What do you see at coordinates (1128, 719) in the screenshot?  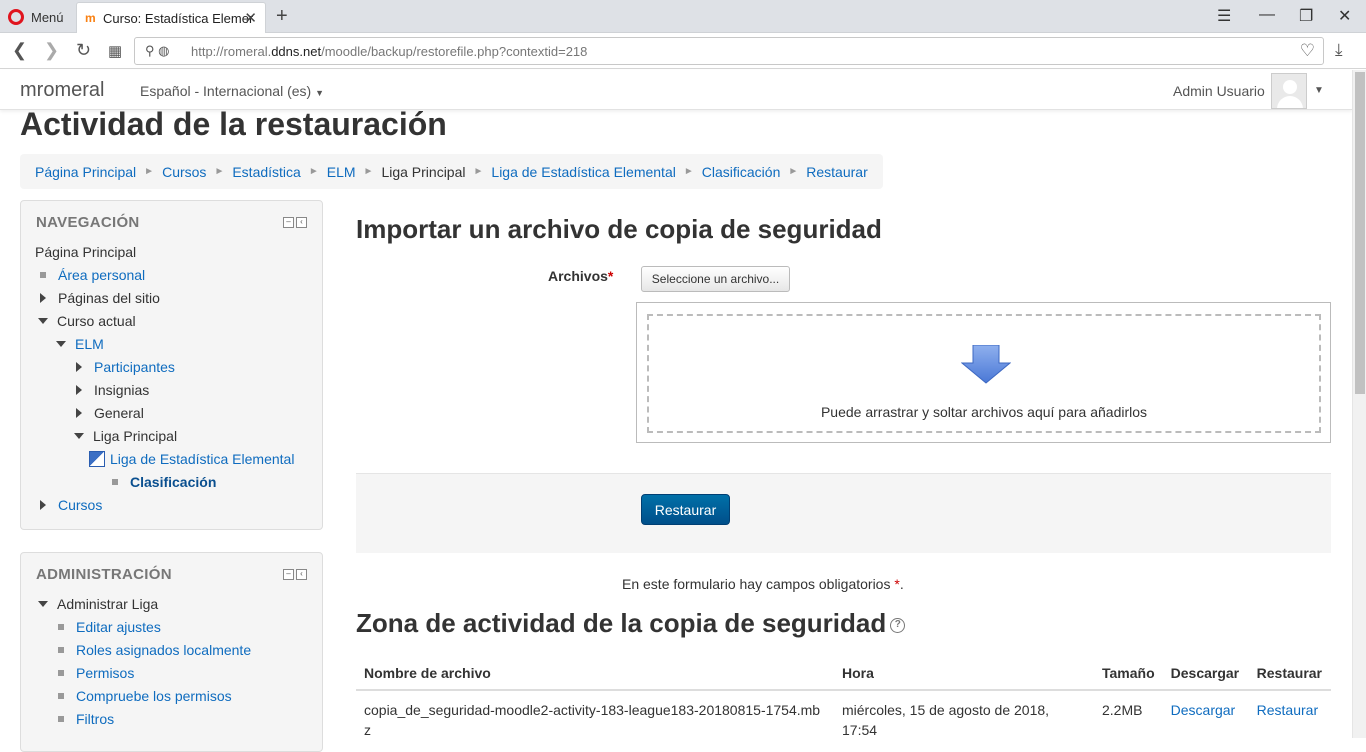 I see `cell-size: 2.2MB` at bounding box center [1128, 719].